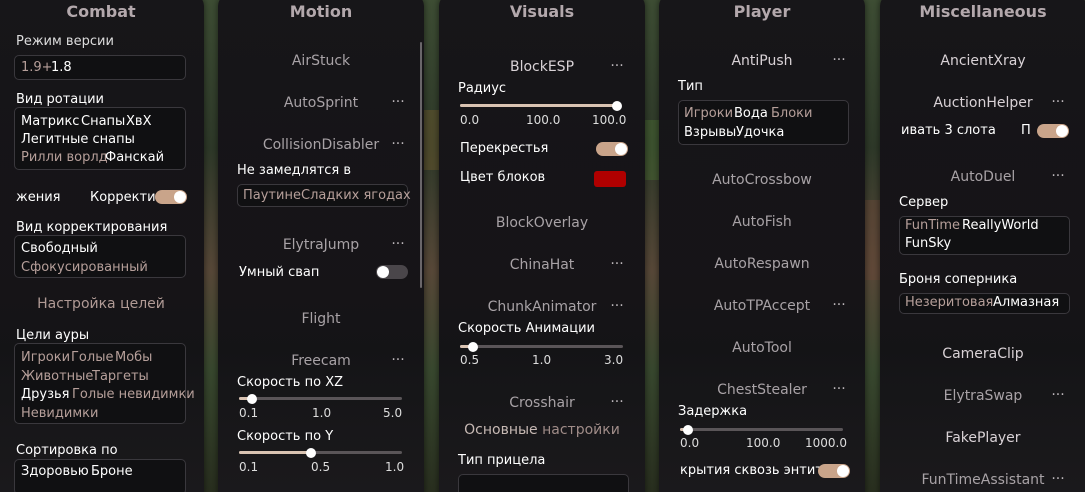 The width and height of the screenshot is (1085, 492). I want to click on server-option: ReallyWorld, so click(1000, 225).